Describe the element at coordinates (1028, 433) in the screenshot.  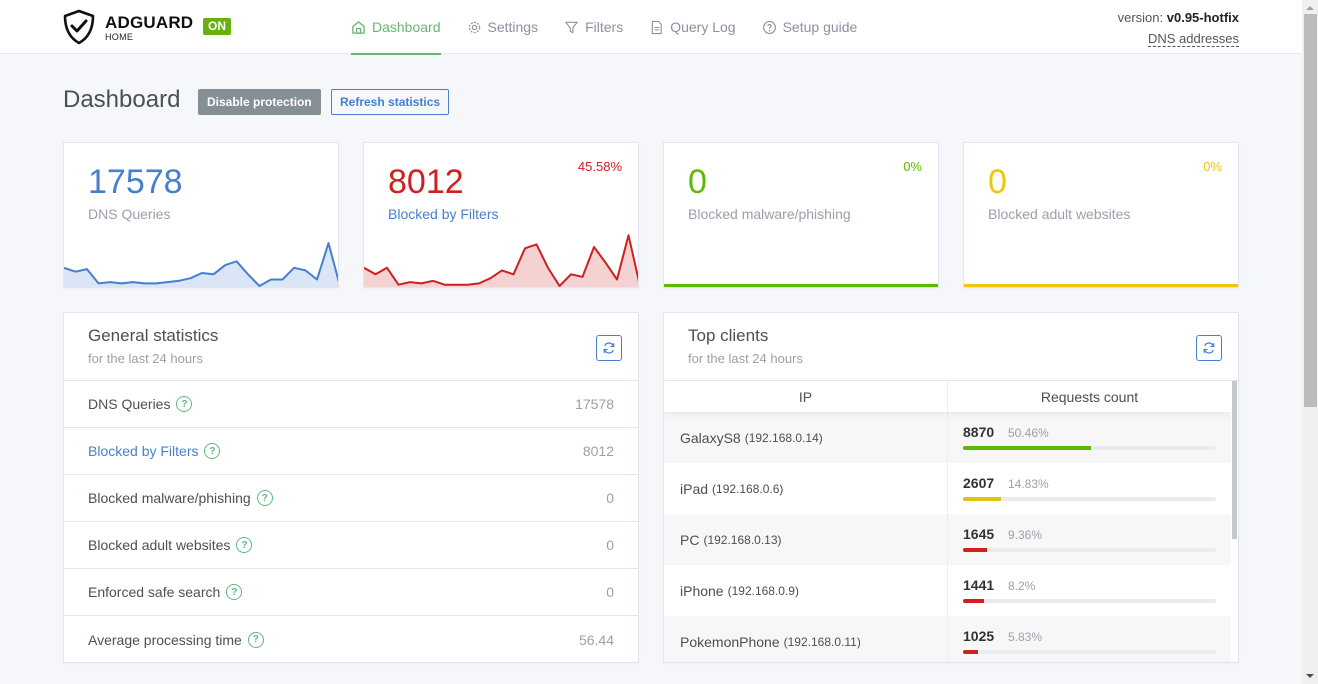
I see `request-percent: 50.46%` at that location.